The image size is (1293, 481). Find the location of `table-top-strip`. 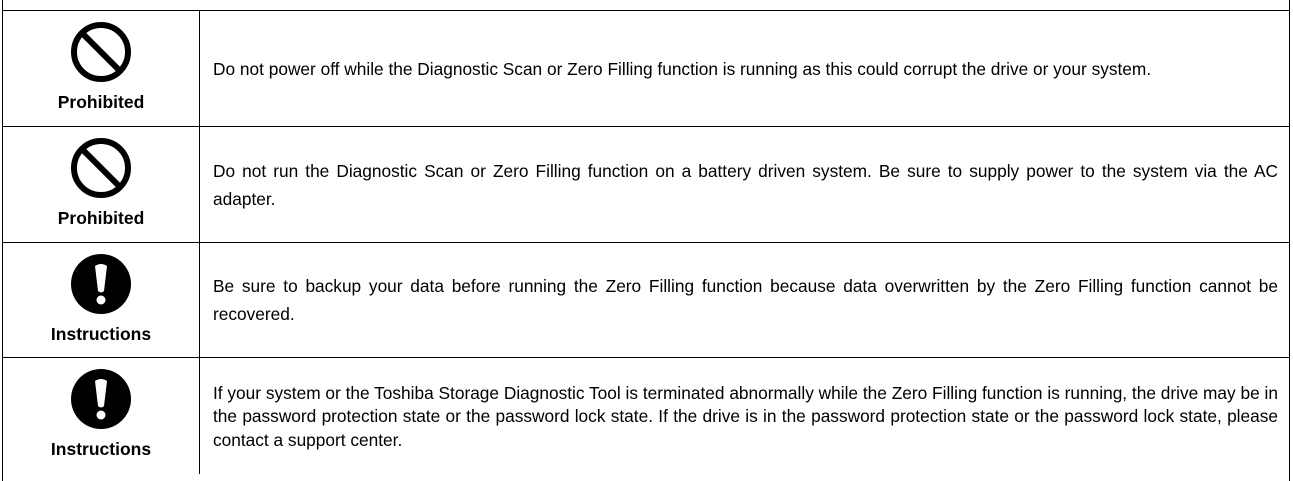

table-top-strip is located at coordinates (646, 5).